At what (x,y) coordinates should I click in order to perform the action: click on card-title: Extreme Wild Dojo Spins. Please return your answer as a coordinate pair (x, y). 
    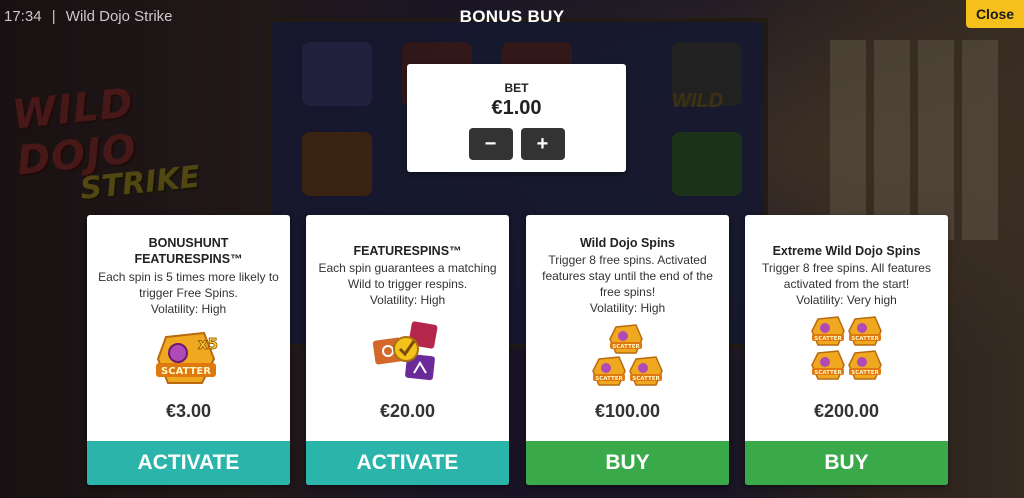
    Looking at the image, I should click on (846, 251).